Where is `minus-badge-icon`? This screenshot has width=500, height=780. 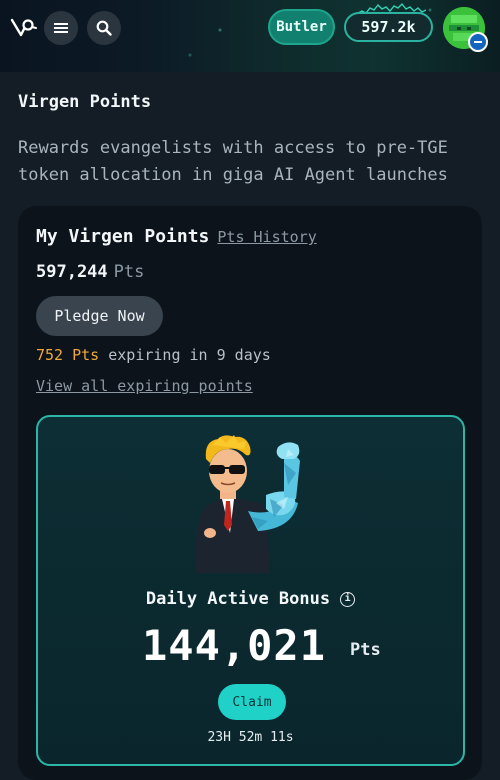
minus-badge-icon is located at coordinates (478, 42).